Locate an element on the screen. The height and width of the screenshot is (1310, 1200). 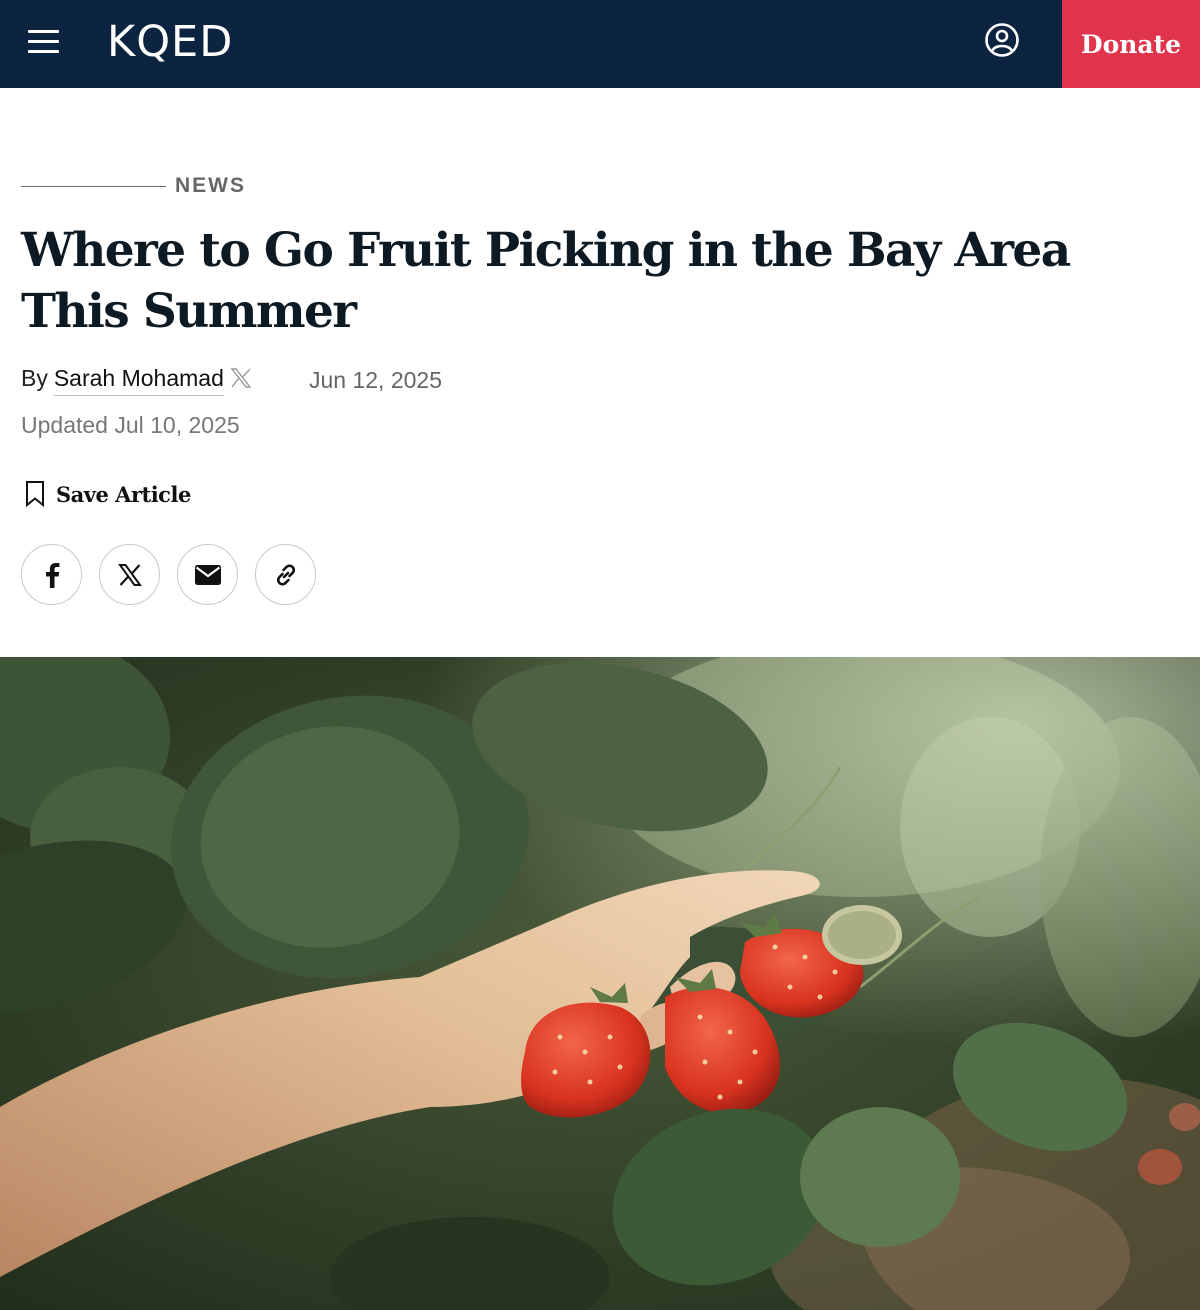
updated-date: Updated Jul 10, 2025 is located at coordinates (130, 425).